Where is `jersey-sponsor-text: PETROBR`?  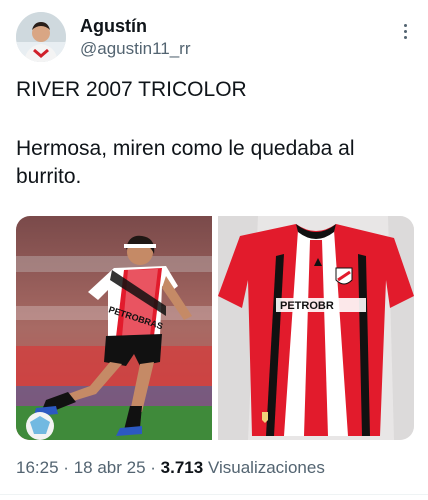
jersey-sponsor-text: PETROBR is located at coordinates (307, 306).